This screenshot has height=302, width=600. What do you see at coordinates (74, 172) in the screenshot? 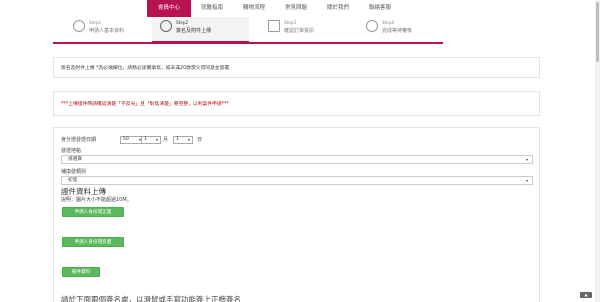
I see `type-label: 補換發類別` at bounding box center [74, 172].